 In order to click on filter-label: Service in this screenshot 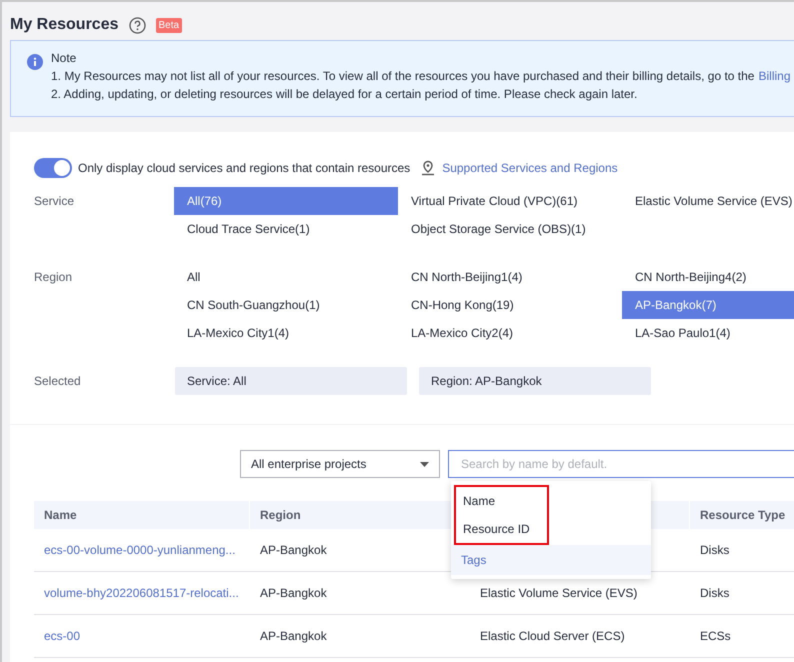, I will do `click(55, 201)`.